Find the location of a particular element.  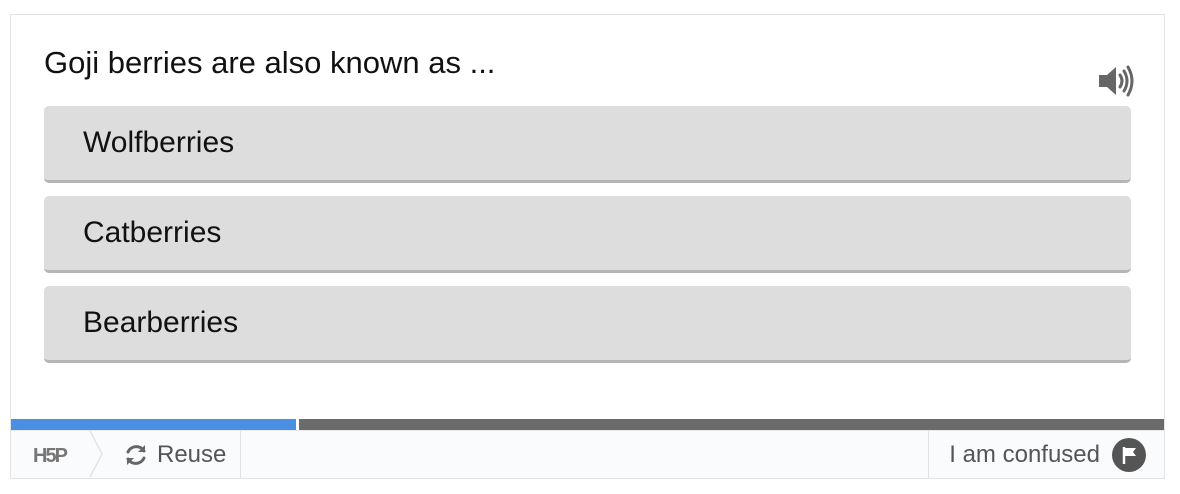

progress-bar is located at coordinates (587, 424).